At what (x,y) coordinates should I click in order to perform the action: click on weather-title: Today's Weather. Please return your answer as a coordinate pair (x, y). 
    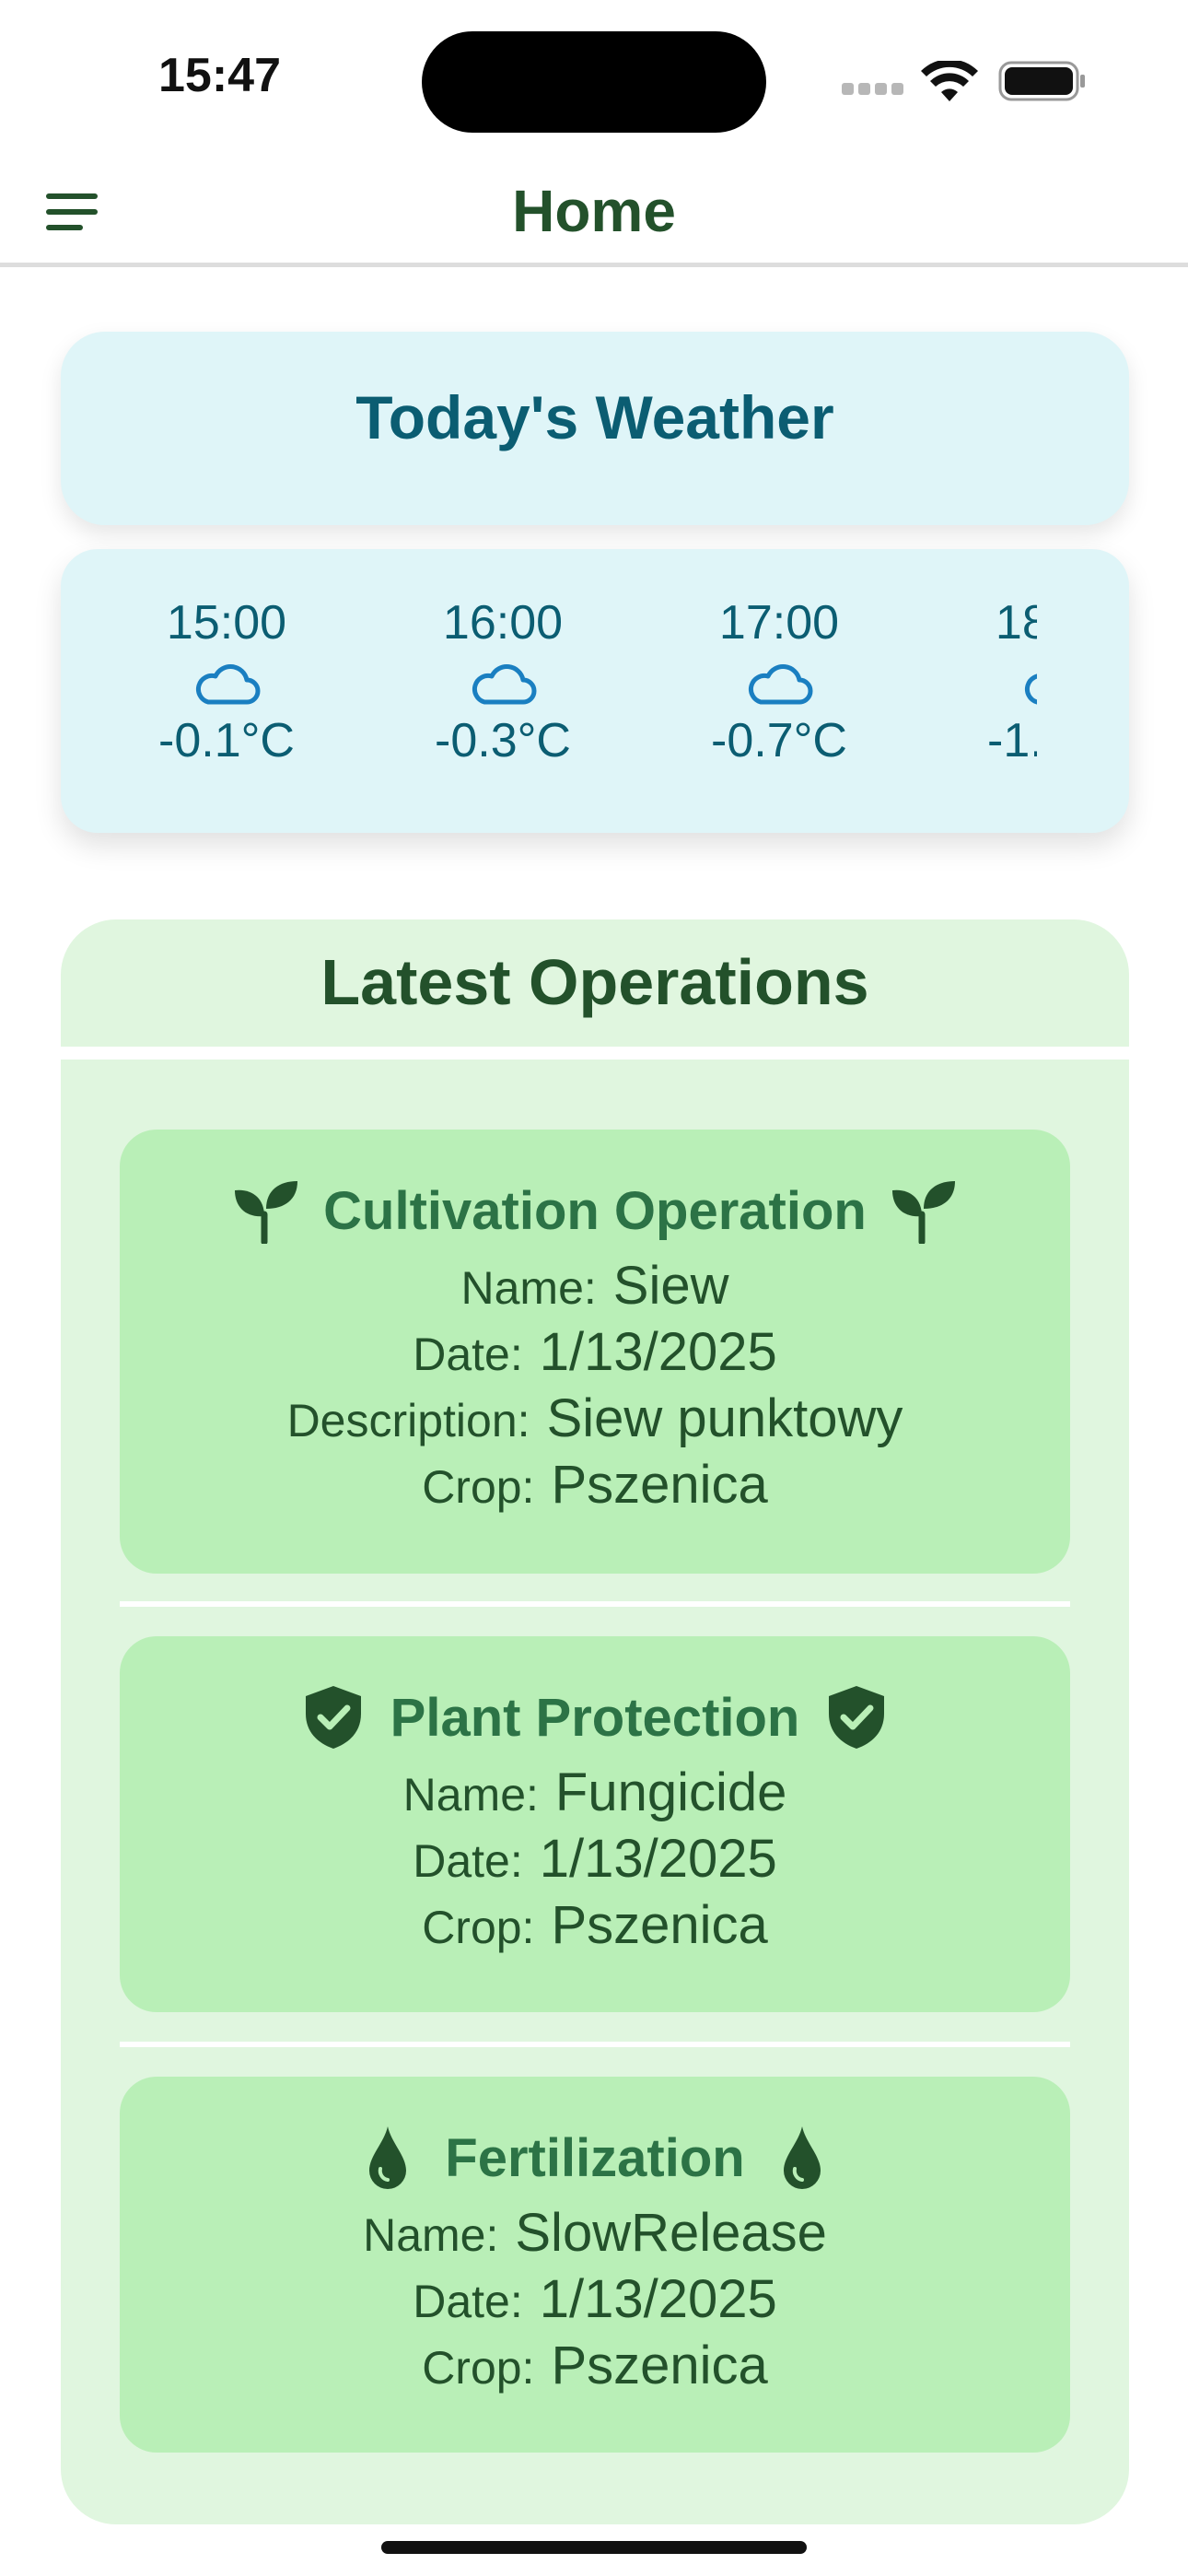
    Looking at the image, I should click on (594, 417).